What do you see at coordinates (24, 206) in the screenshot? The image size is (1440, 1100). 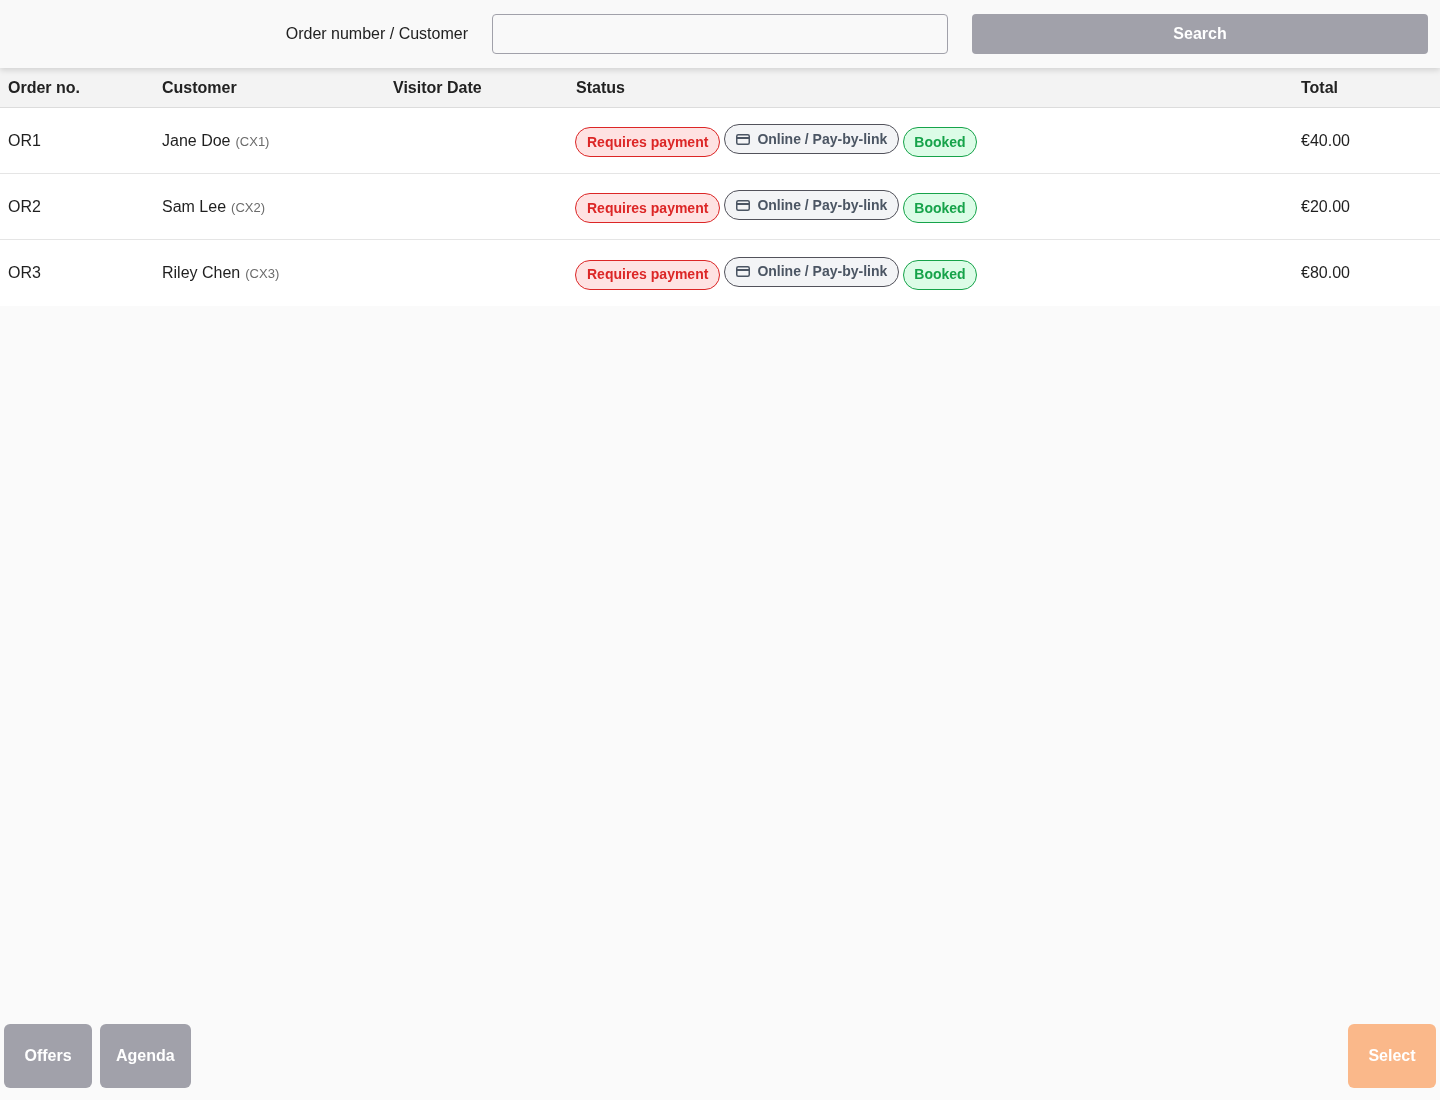 I see `order-number: OR2` at bounding box center [24, 206].